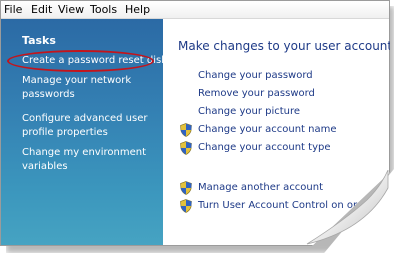 The width and height of the screenshot is (401, 258). Describe the element at coordinates (103, 9) in the screenshot. I see `menu-tools: Tools` at that location.